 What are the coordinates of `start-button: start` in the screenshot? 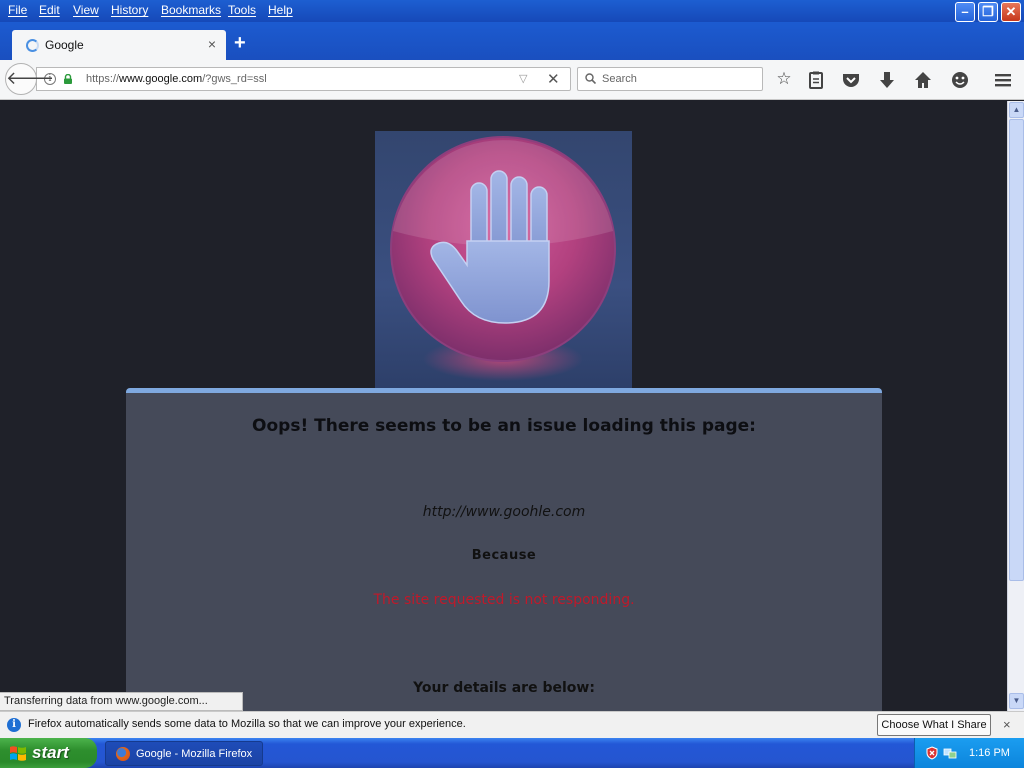 It's located at (48, 753).